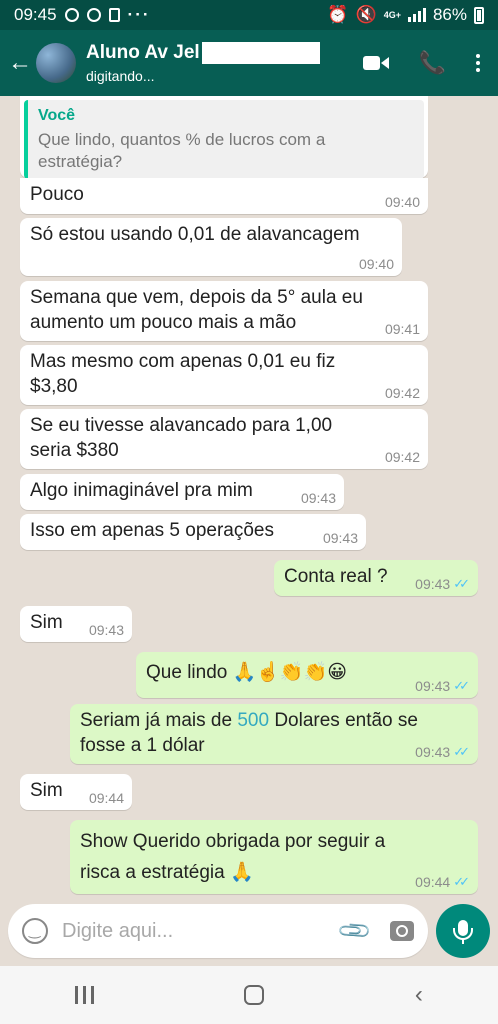  Describe the element at coordinates (143, 52) in the screenshot. I see `contact-name-text: Aluno Av Jel` at that location.